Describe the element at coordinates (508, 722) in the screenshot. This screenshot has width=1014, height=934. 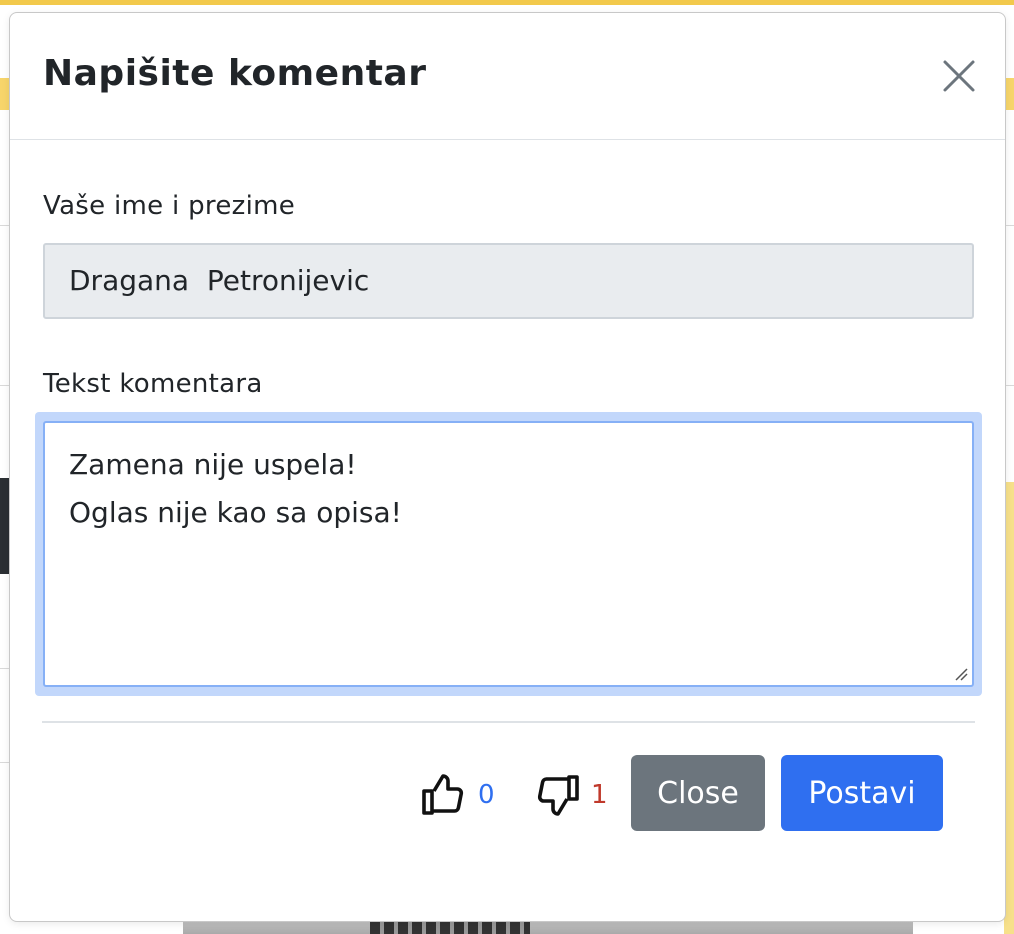
I see `footer-divider` at that location.